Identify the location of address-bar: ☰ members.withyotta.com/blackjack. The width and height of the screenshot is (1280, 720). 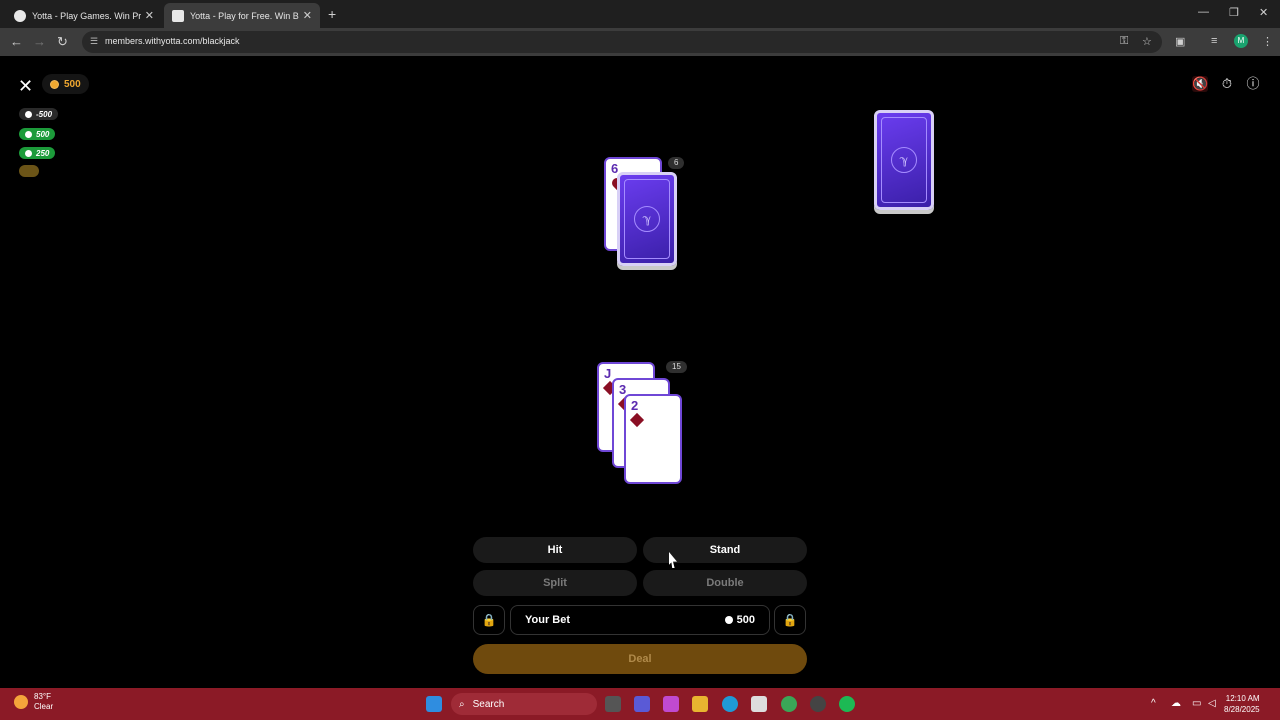
(622, 42).